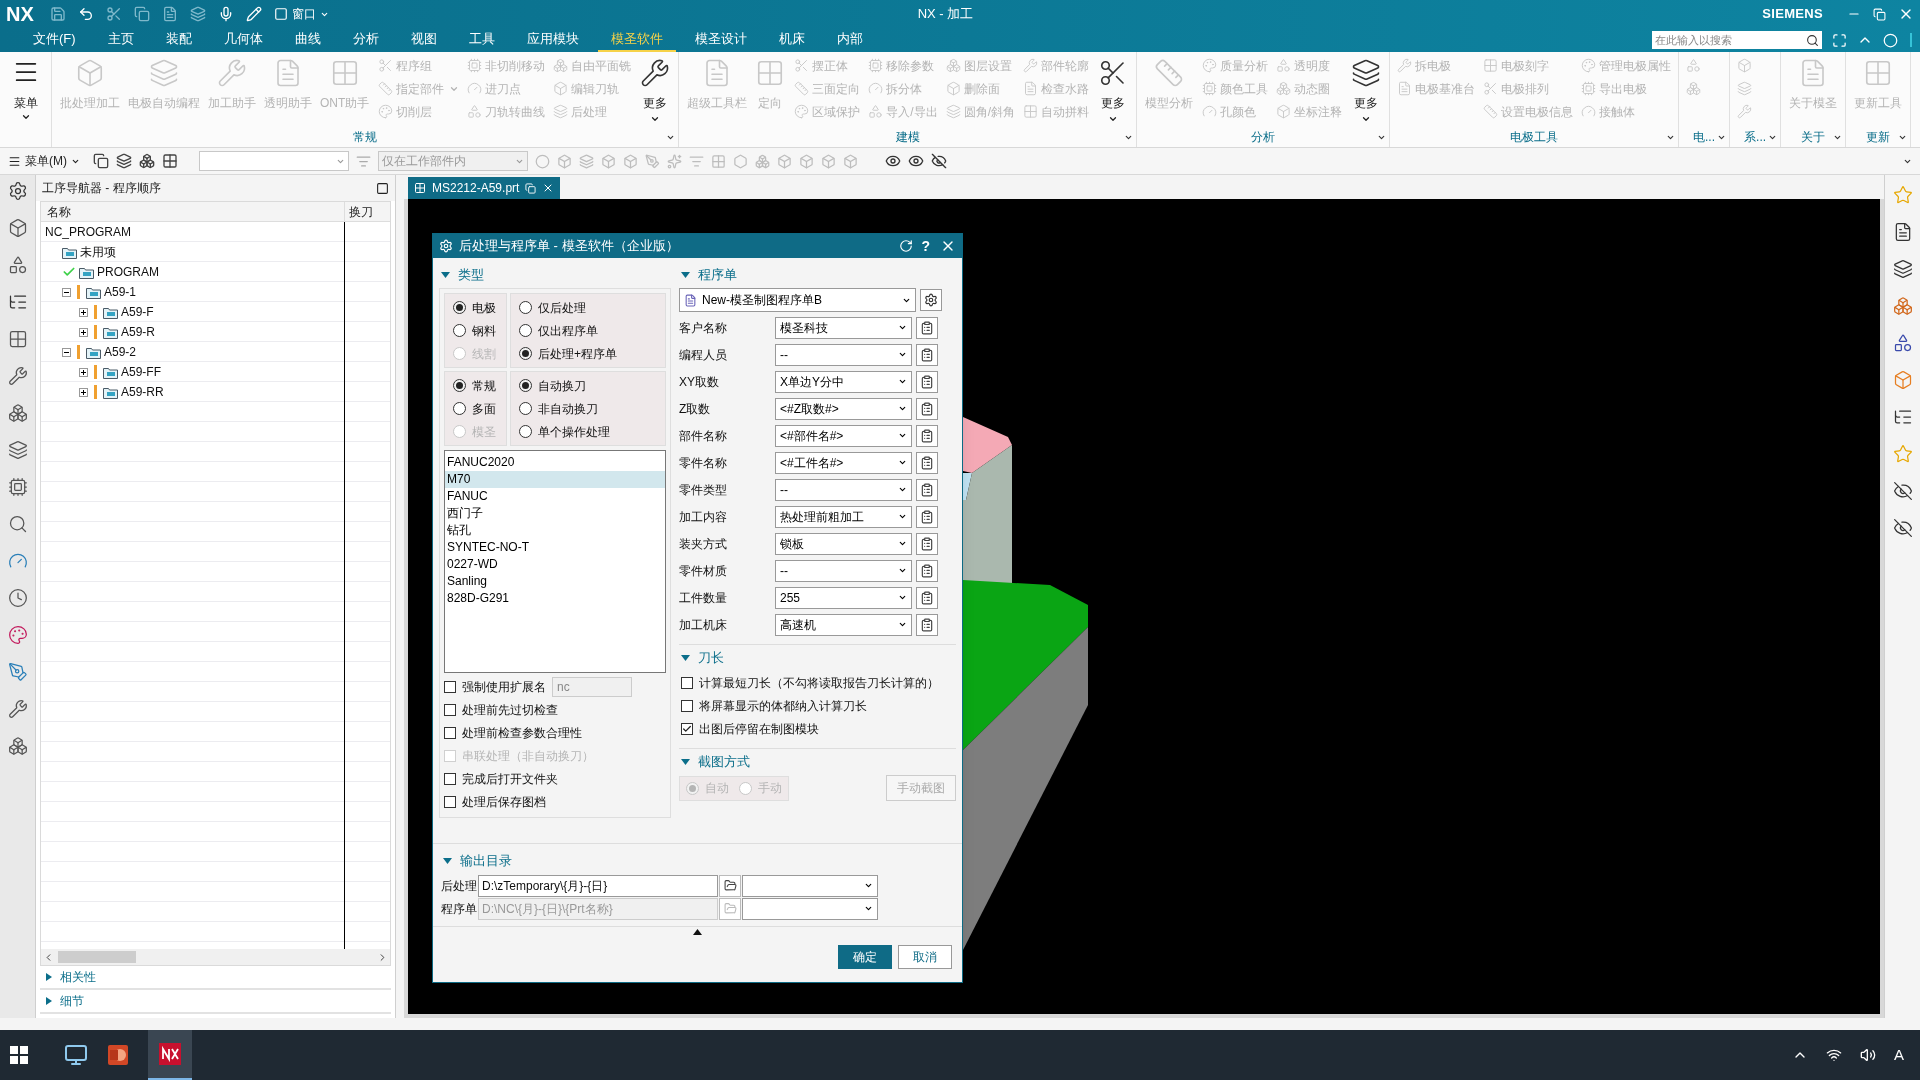  What do you see at coordinates (475, 307) in the screenshot?
I see `radio-button: 电极` at bounding box center [475, 307].